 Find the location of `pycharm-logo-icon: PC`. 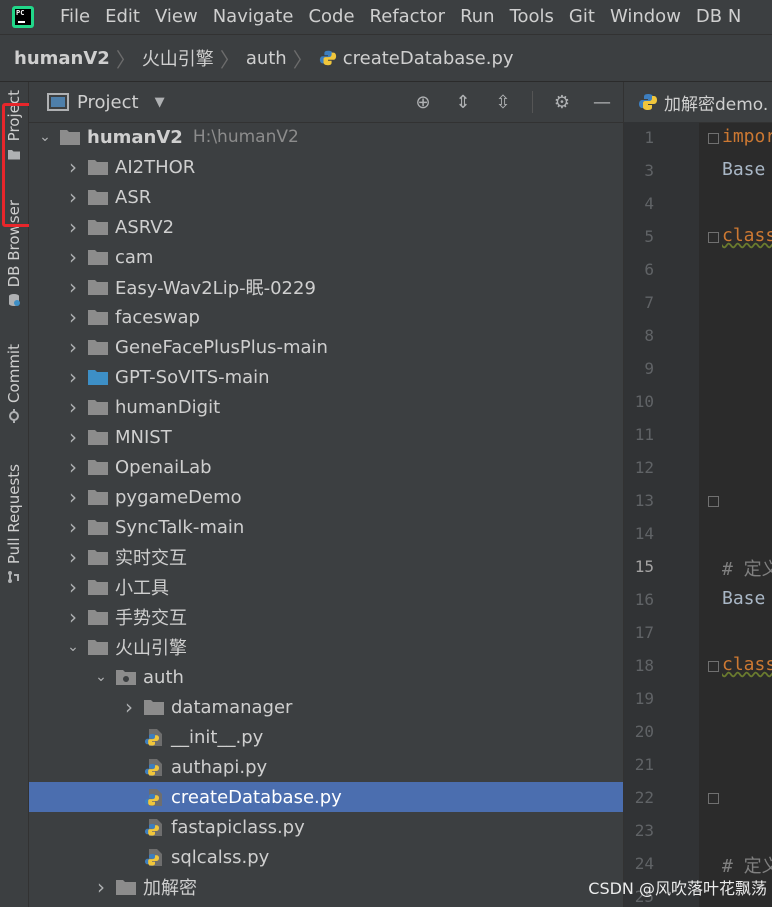

pycharm-logo-icon: PC is located at coordinates (23, 17).